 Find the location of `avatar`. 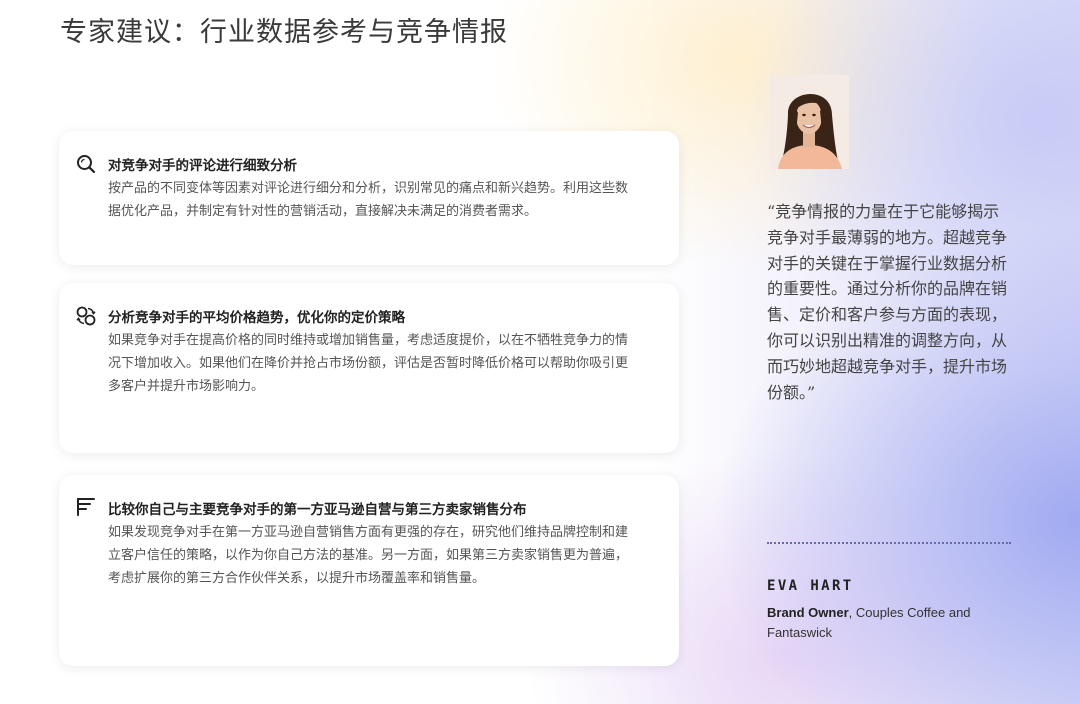

avatar is located at coordinates (809, 122).